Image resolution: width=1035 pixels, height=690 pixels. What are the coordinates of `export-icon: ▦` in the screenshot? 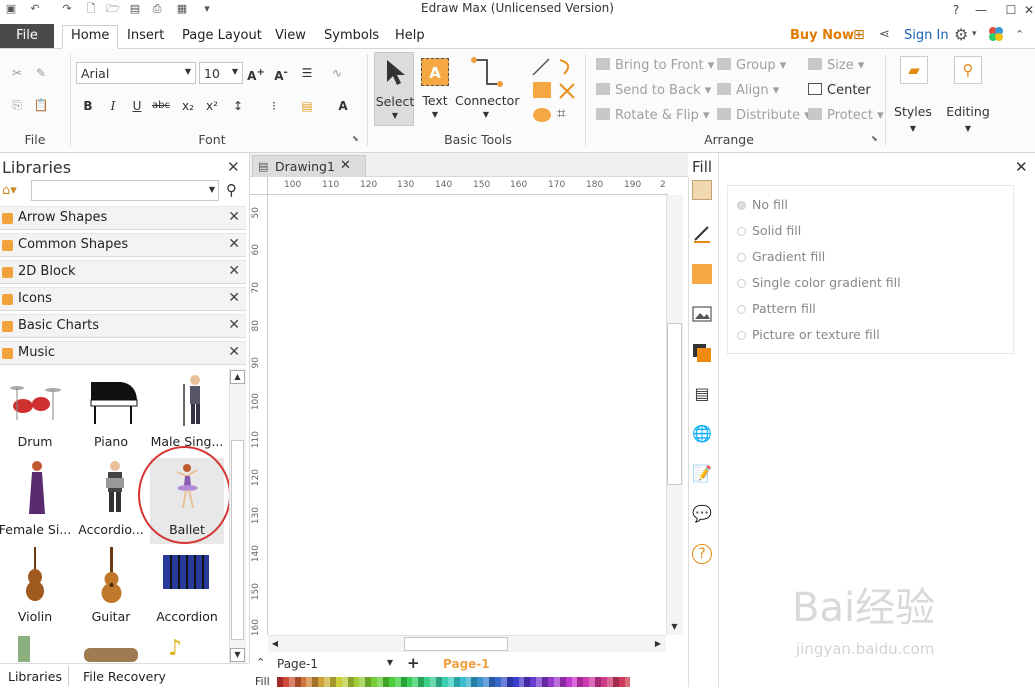 It's located at (182, 9).